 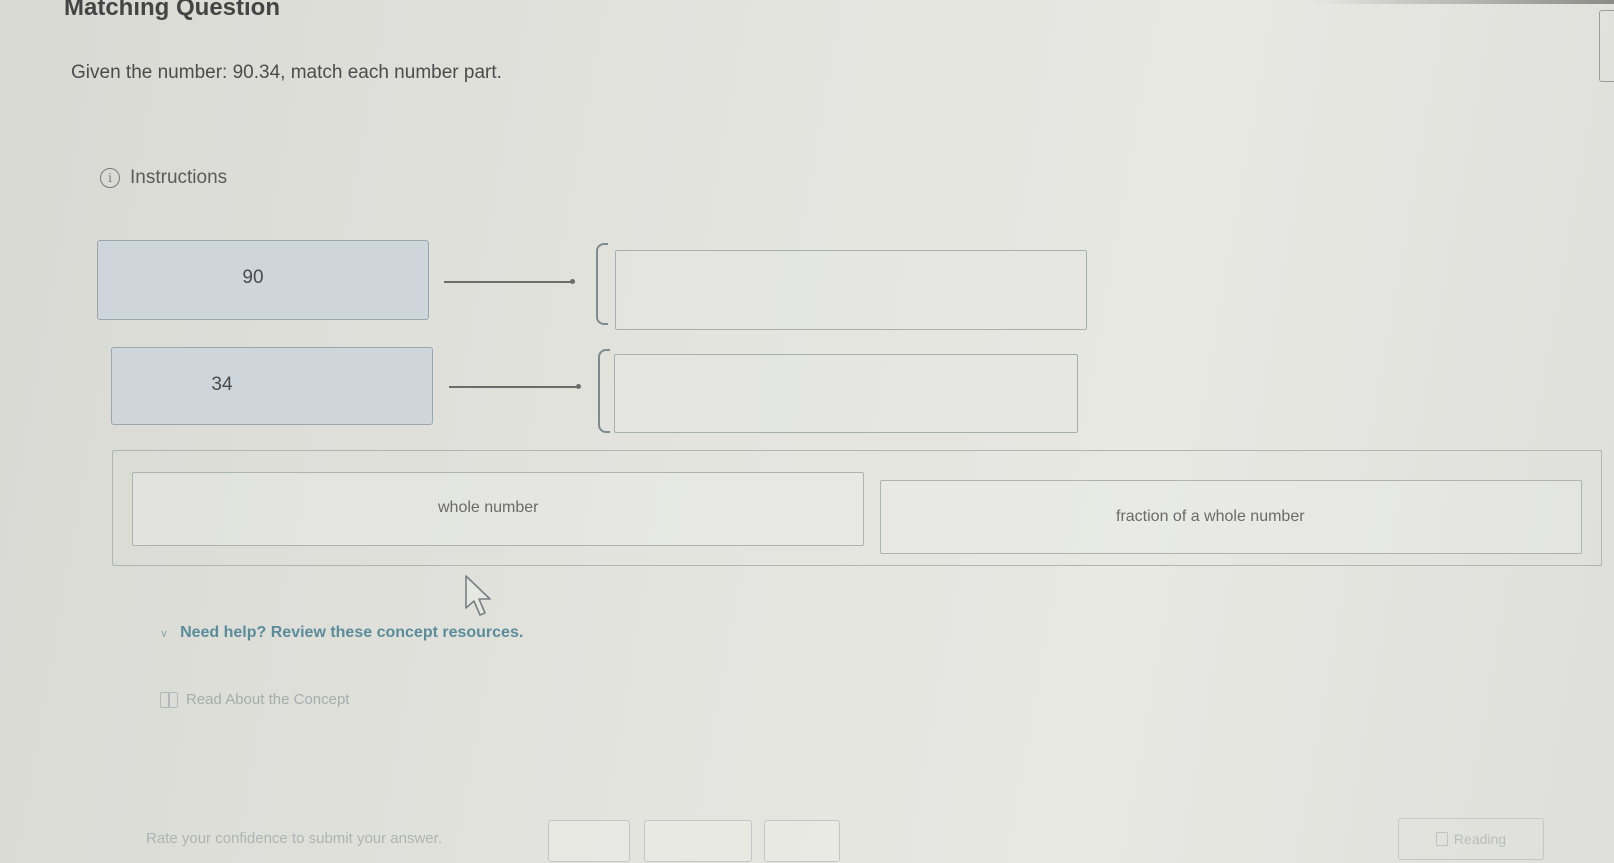 I want to click on match-term-34: 34, so click(x=272, y=386).